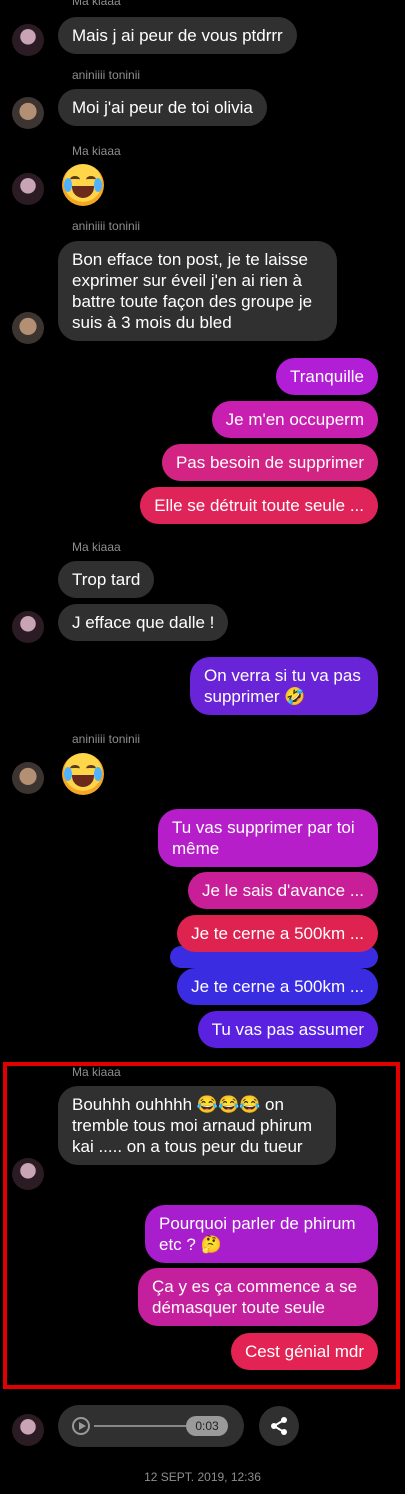 Image resolution: width=405 pixels, height=1494 pixels. Describe the element at coordinates (279, 1426) in the screenshot. I see `share-icon` at that location.